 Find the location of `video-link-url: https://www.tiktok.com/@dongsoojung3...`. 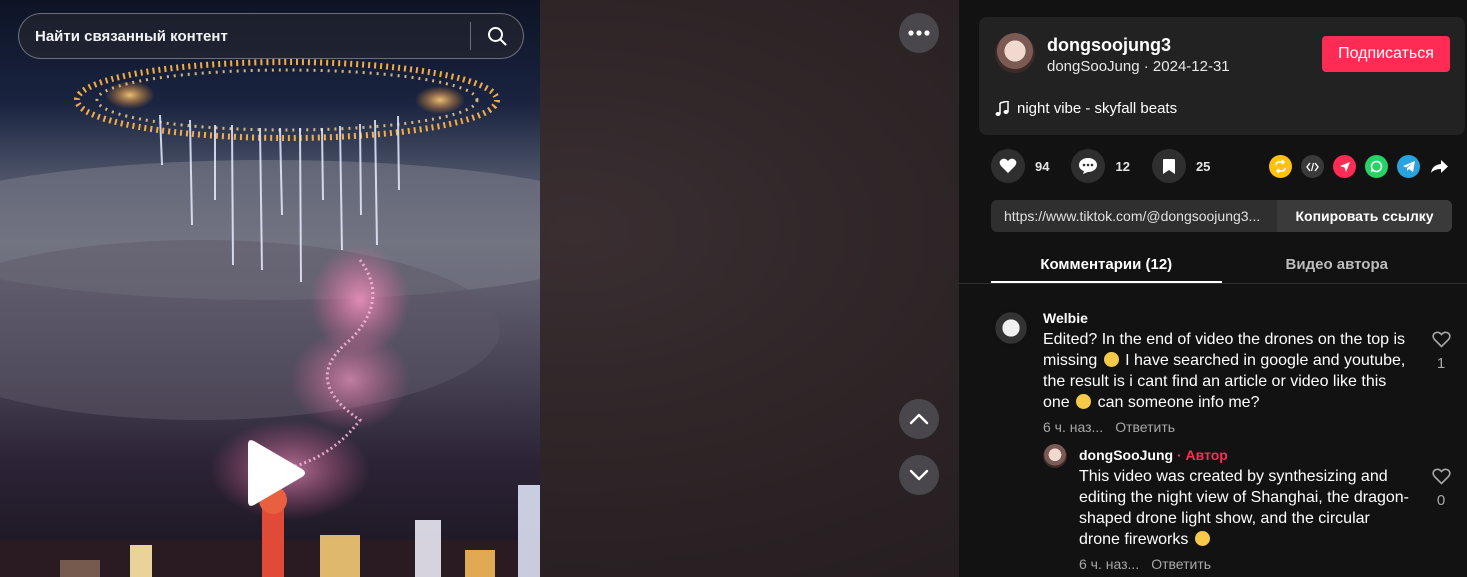

video-link-url: https://www.tiktok.com/@dongsoojung3... is located at coordinates (1134, 216).